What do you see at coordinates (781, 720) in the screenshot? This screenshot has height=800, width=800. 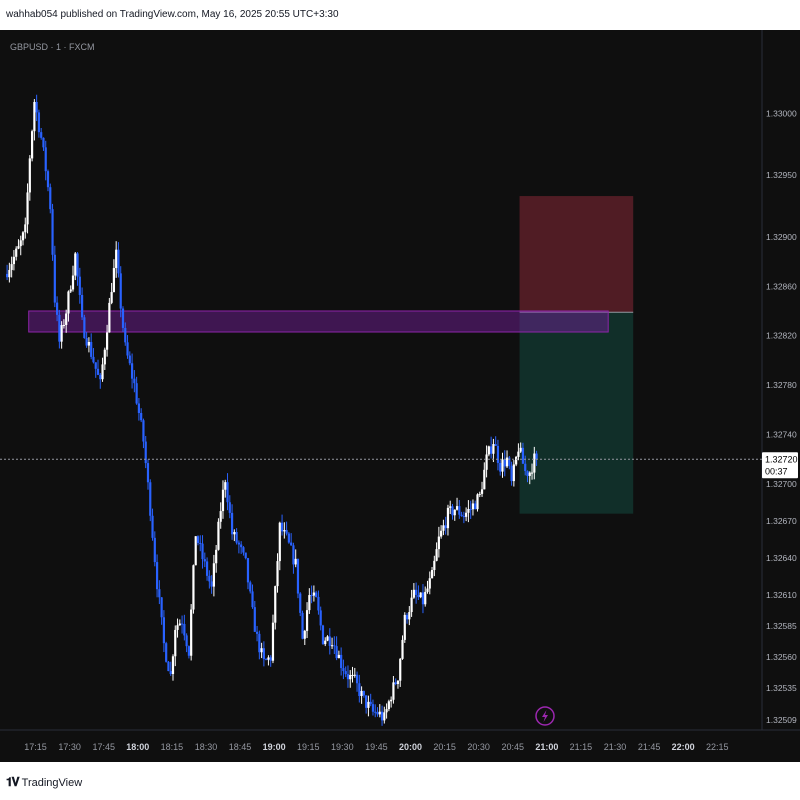 I see `price-tick-label: 1.32509` at bounding box center [781, 720].